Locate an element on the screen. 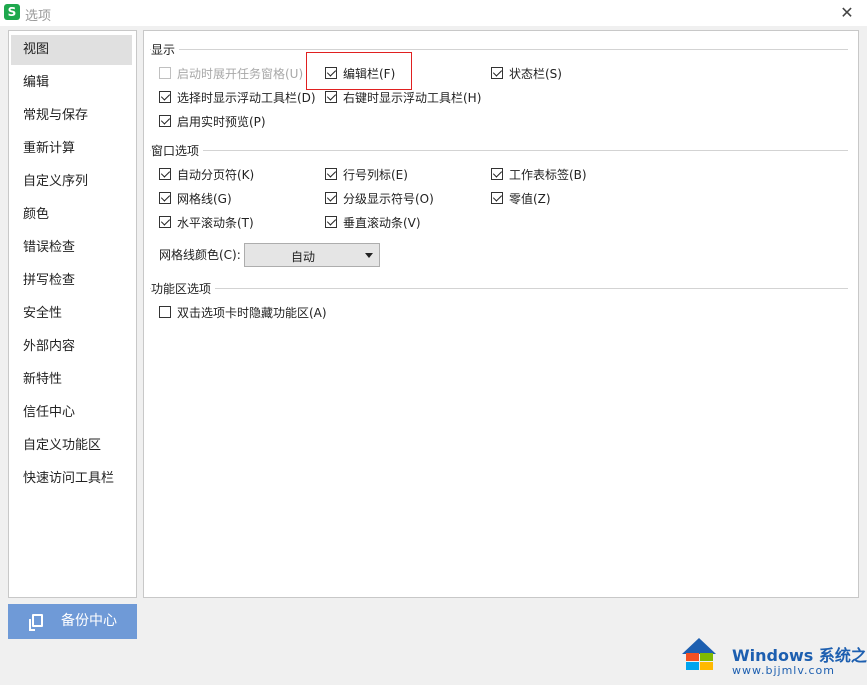  sidebar-item-custom-lists: 自定义序列 is located at coordinates (71, 182).